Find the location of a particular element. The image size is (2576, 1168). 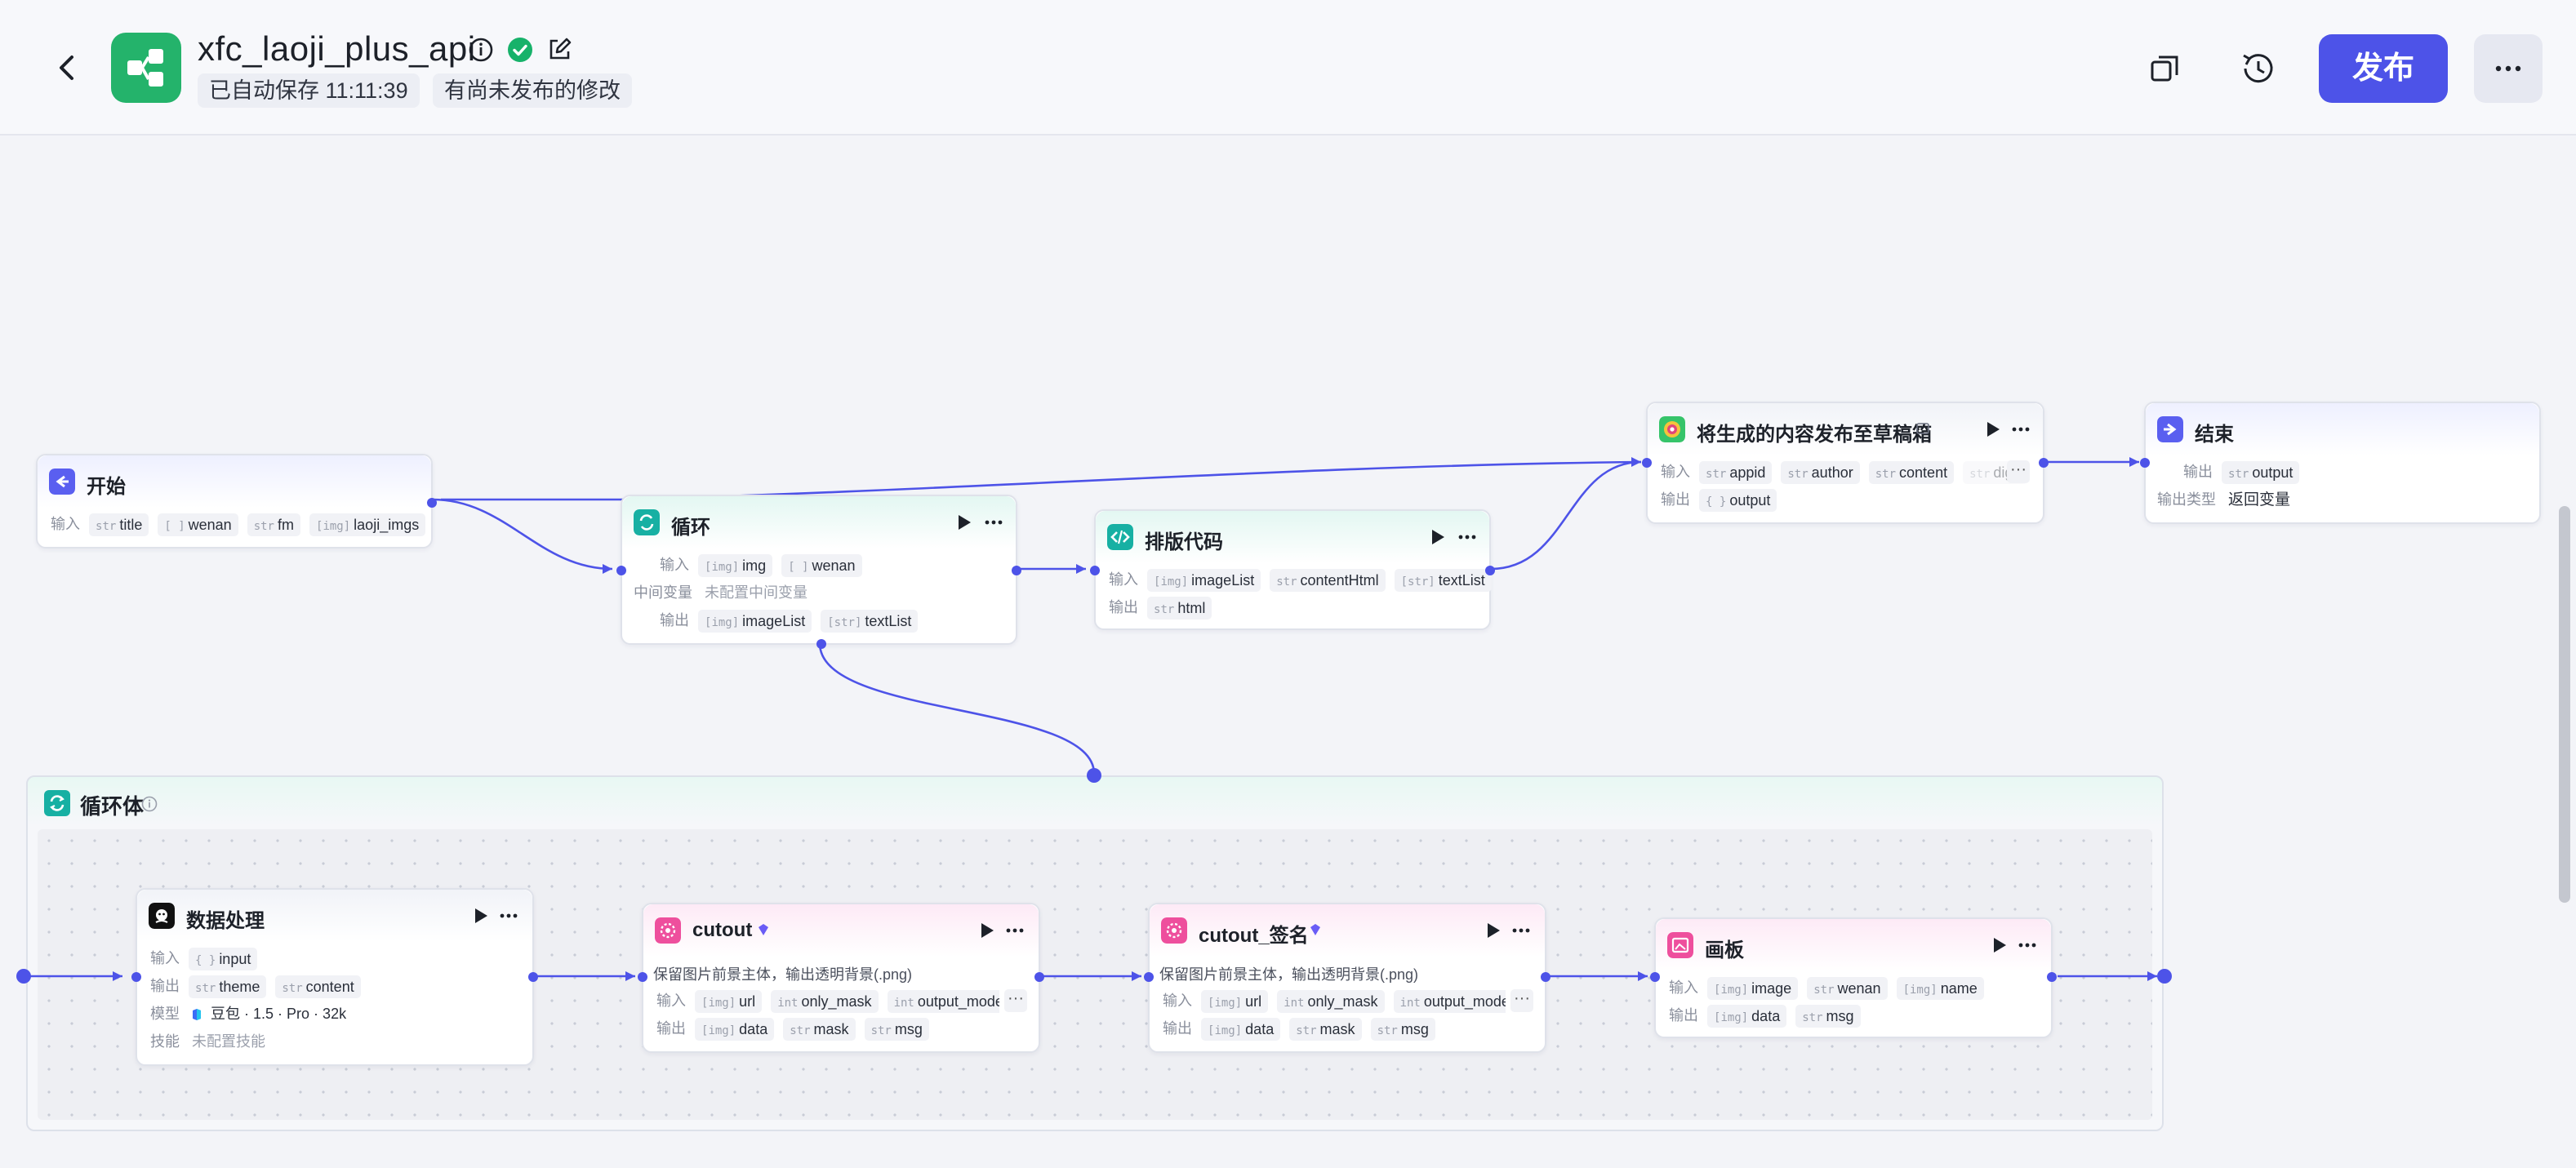

node-title: 开始 is located at coordinates (106, 487).